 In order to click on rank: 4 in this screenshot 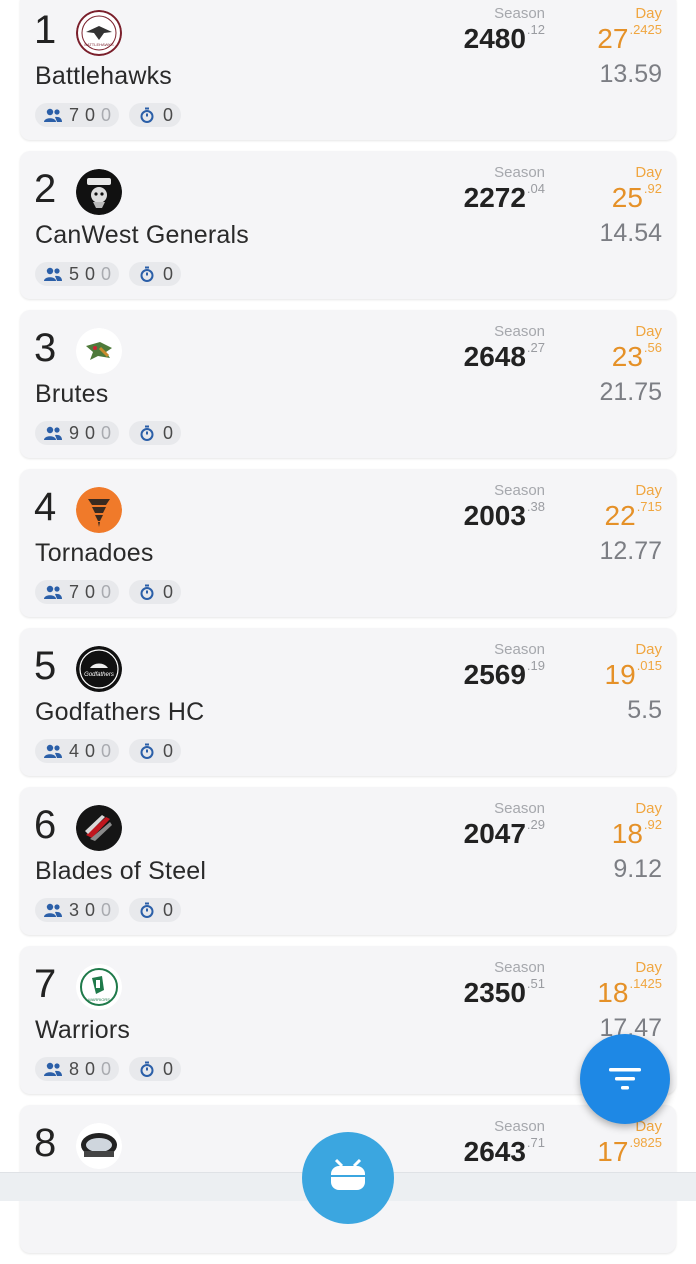, I will do `click(45, 507)`.